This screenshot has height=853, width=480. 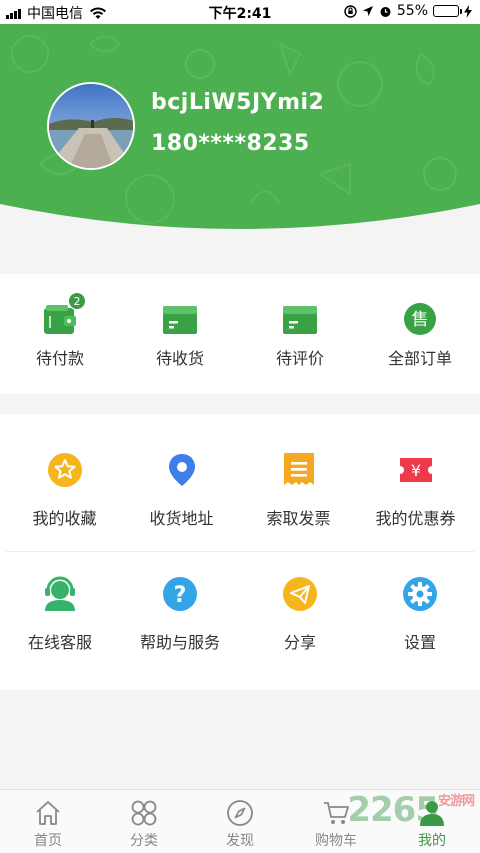 What do you see at coordinates (48, 813) in the screenshot?
I see `home-icon` at bounding box center [48, 813].